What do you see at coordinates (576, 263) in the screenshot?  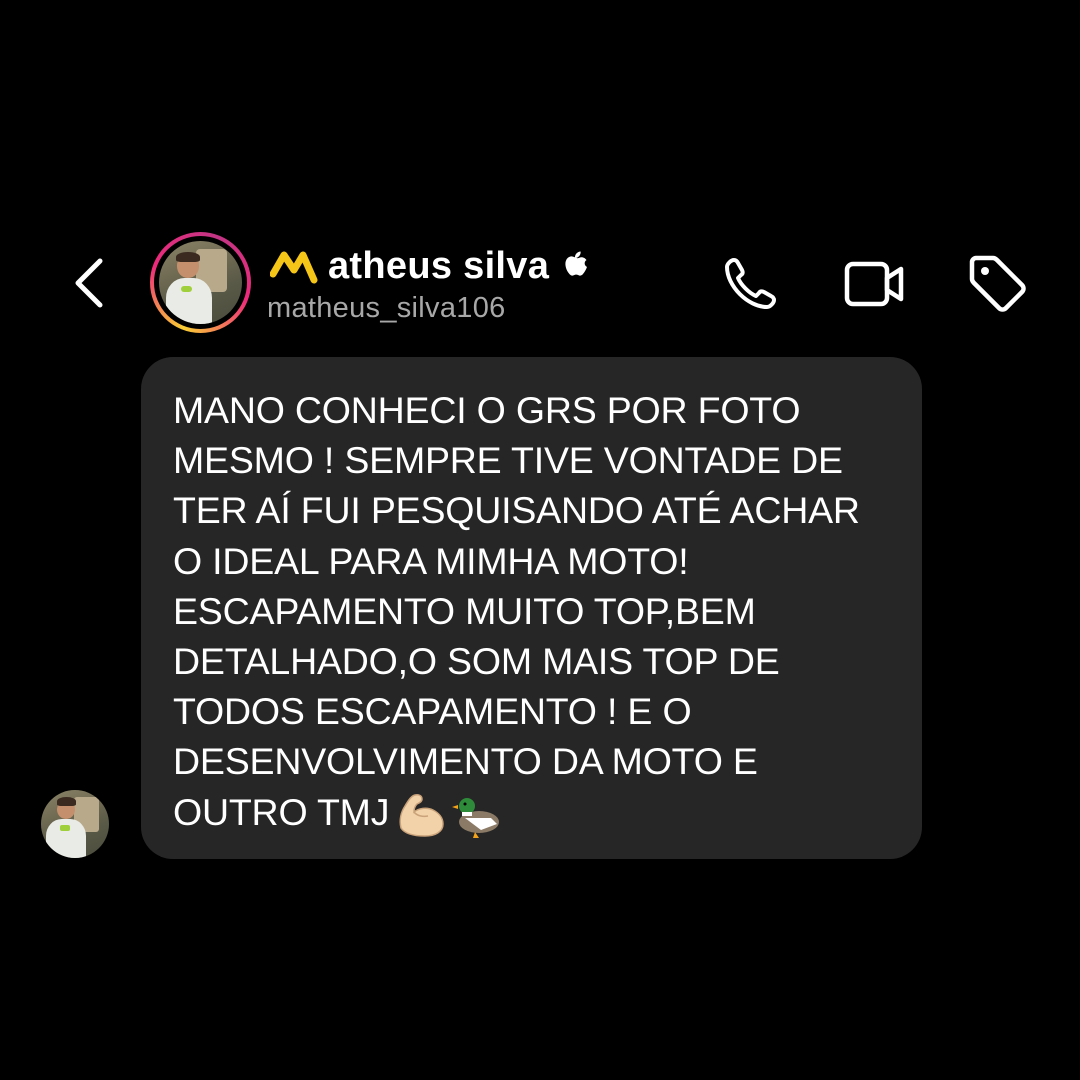 I see `apple-logo-icon` at bounding box center [576, 263].